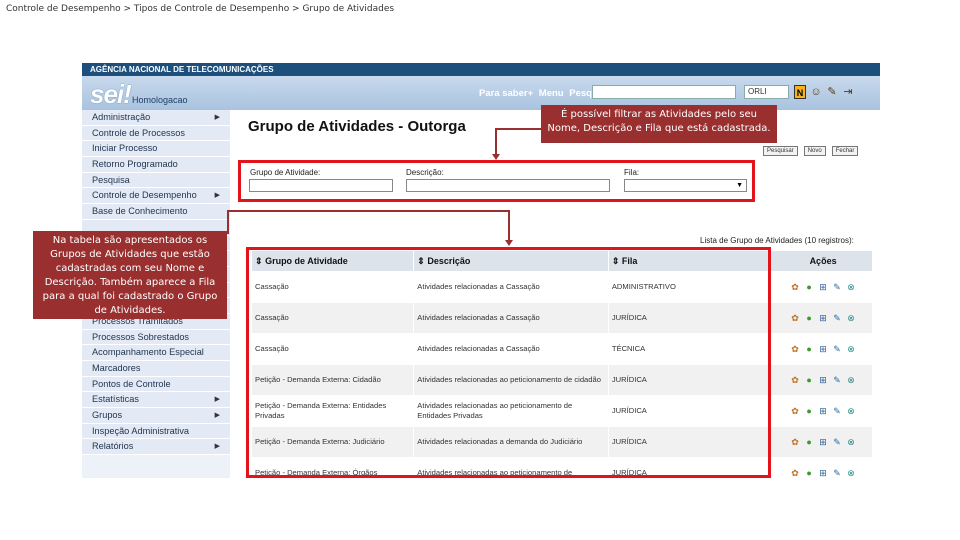 Image resolution: width=960 pixels, height=540 pixels. Describe the element at coordinates (156, 180) in the screenshot. I see `sidebar-item: Pesquisa` at that location.